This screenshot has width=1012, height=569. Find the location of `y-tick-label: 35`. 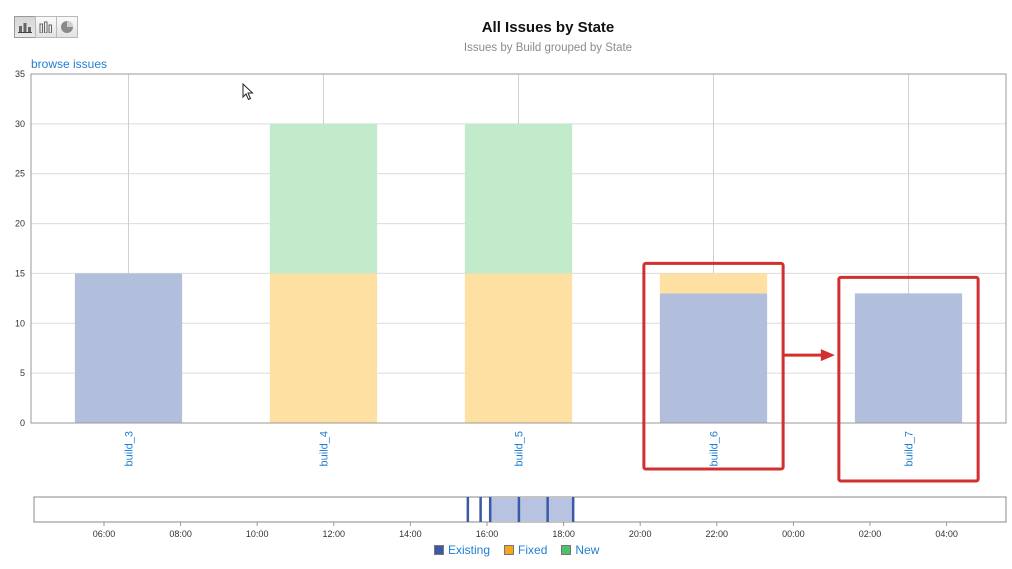

y-tick-label: 35 is located at coordinates (20, 74).